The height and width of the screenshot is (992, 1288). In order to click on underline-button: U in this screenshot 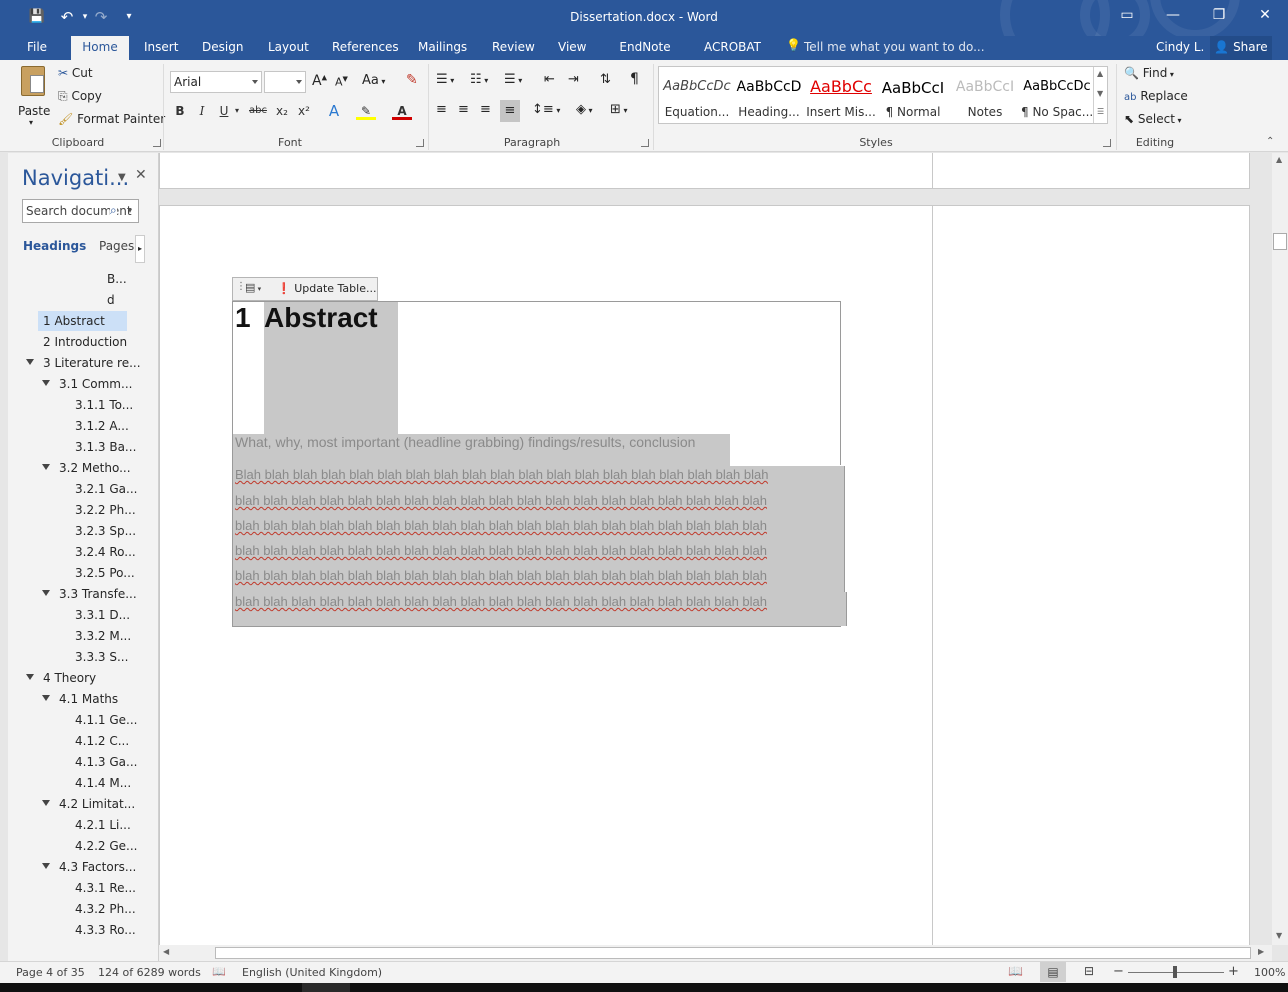, I will do `click(224, 111)`.